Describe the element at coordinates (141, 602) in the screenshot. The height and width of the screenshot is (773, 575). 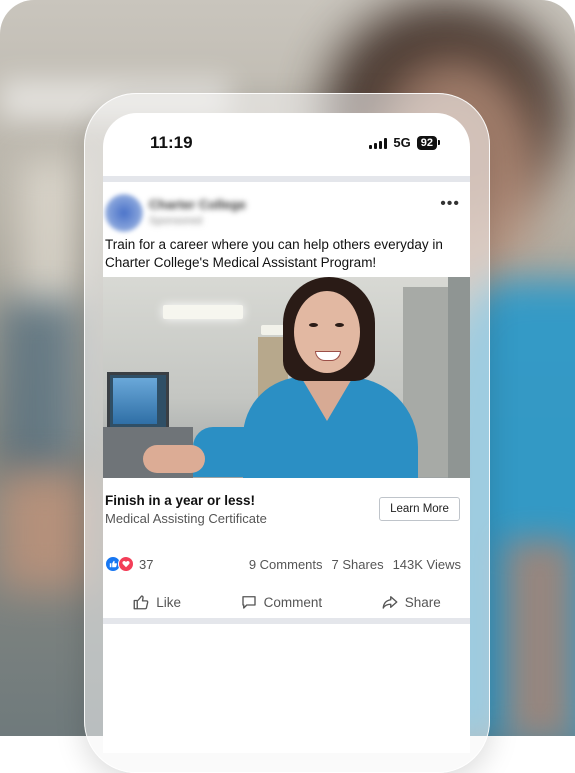
I see `thumbs-up-icon` at that location.